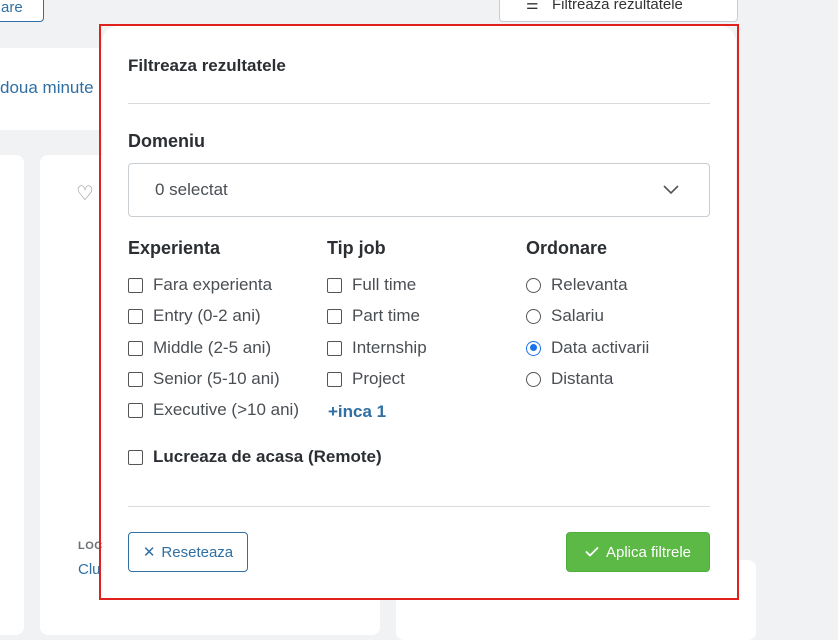 This screenshot has width=838, height=640. I want to click on experience-option: Entry (0-2 ani), so click(194, 316).